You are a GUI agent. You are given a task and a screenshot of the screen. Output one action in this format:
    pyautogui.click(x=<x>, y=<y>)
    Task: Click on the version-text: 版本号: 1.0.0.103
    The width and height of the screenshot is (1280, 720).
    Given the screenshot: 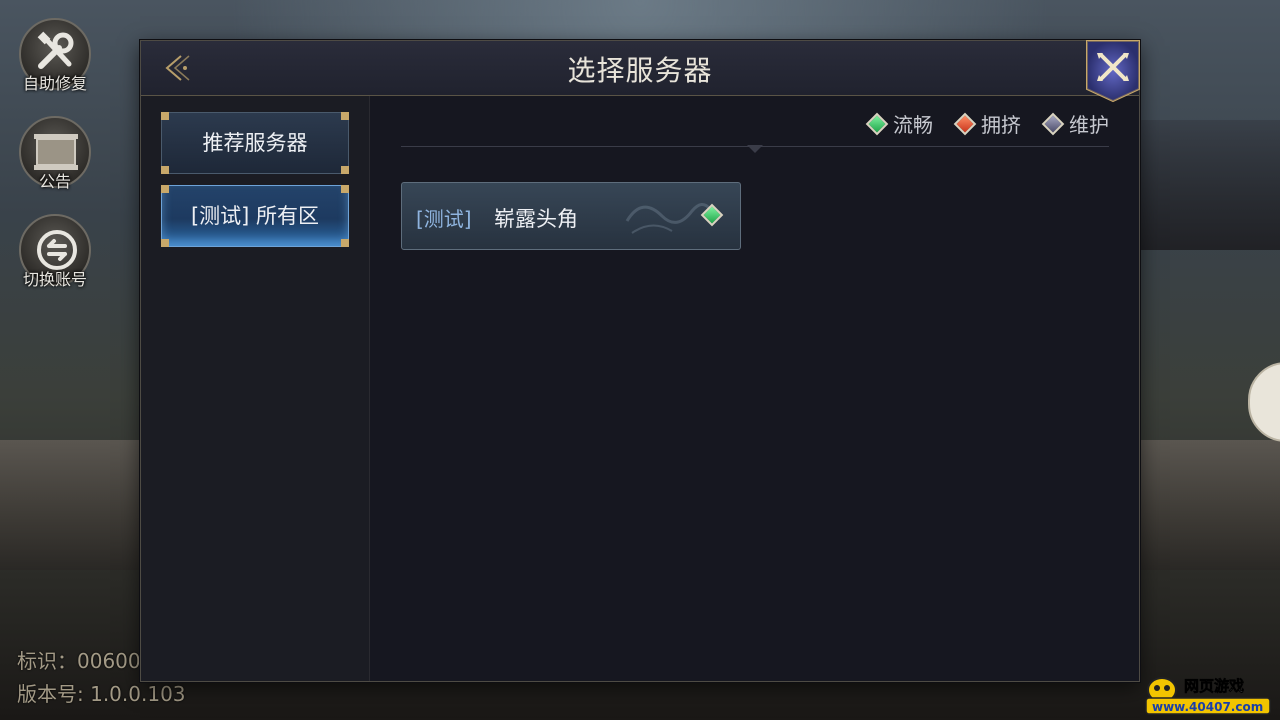 What is the action you would take?
    pyautogui.click(x=101, y=694)
    